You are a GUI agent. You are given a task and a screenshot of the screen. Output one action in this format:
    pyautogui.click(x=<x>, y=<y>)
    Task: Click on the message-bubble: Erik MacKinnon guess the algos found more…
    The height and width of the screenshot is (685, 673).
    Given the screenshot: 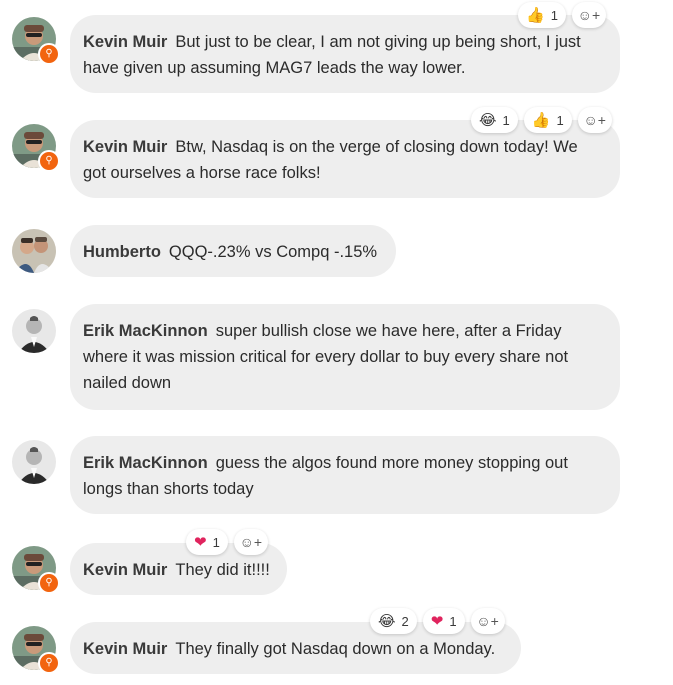 What is the action you would take?
    pyautogui.click(x=345, y=475)
    